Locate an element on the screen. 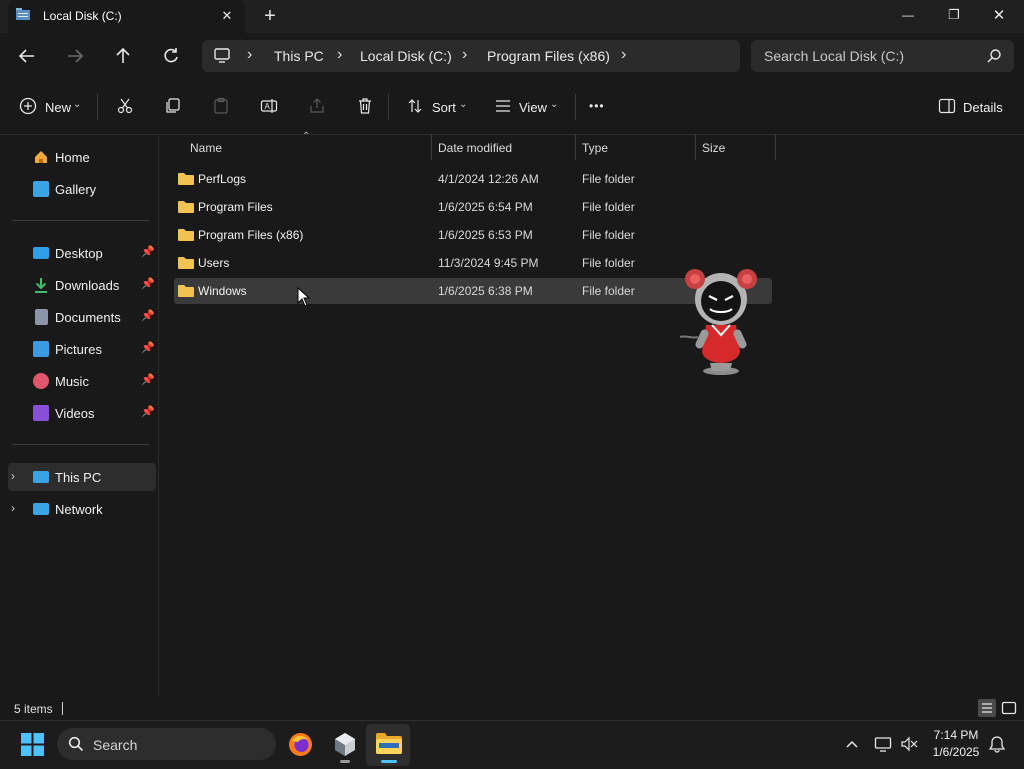 The image size is (1024, 769). refresh-icon is located at coordinates (171, 56).